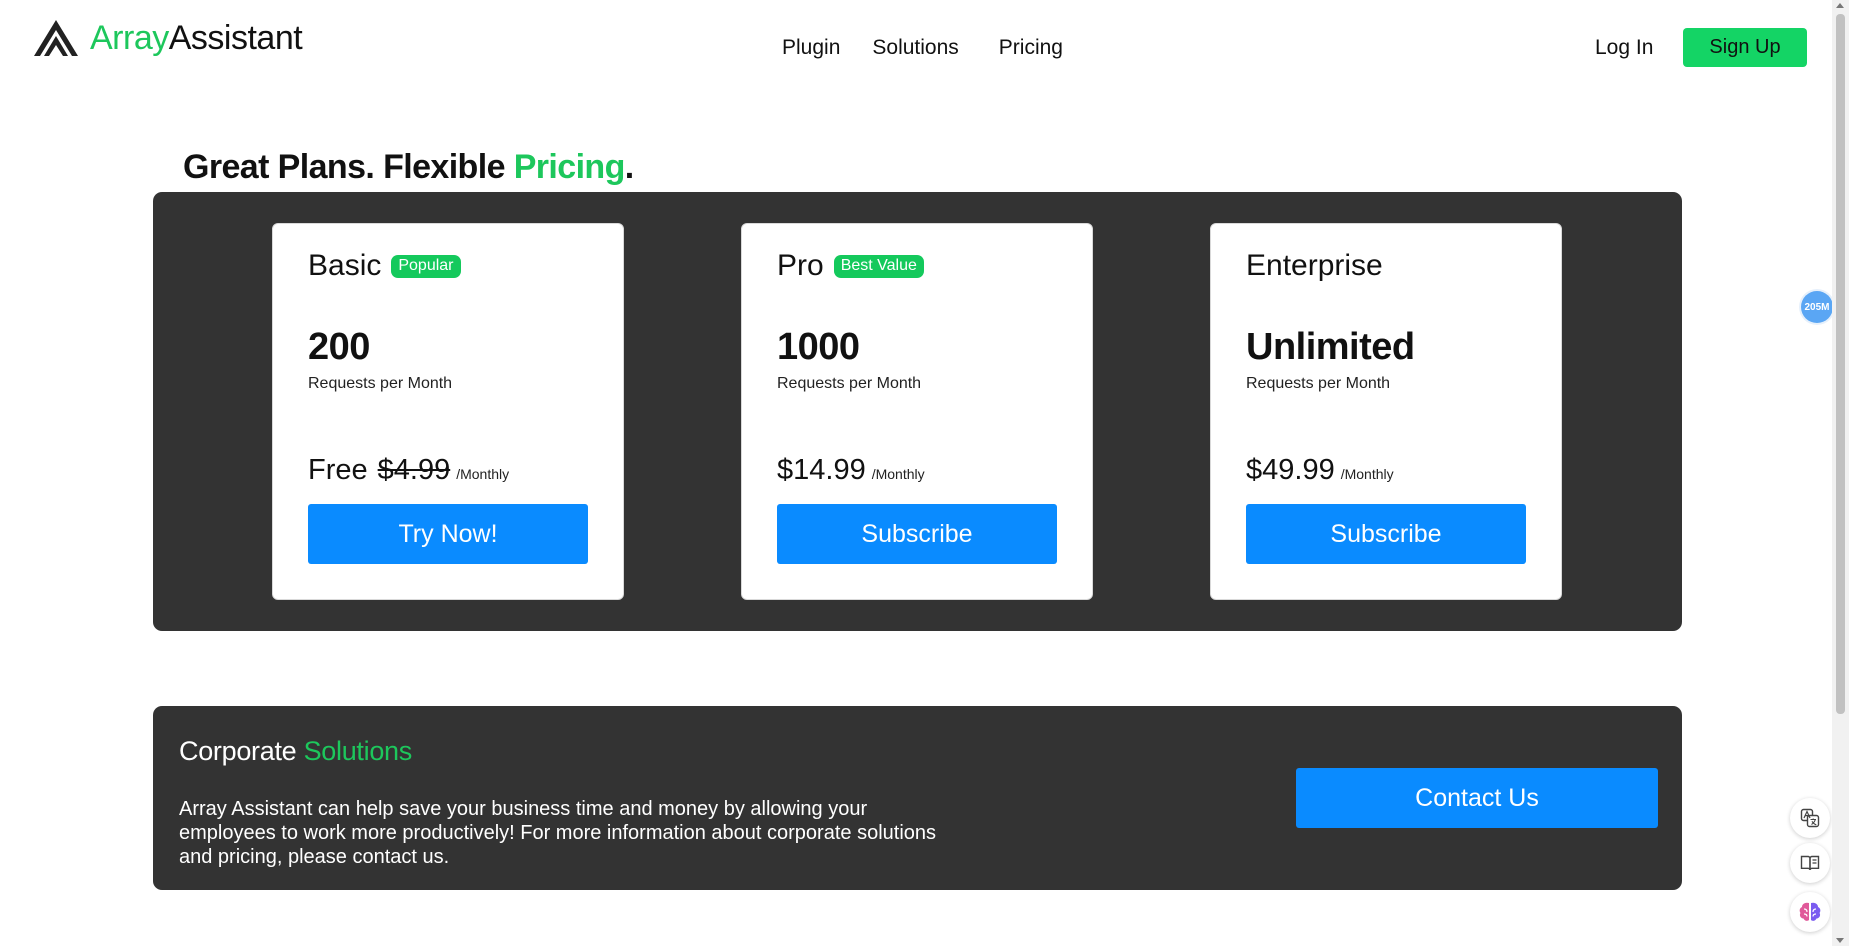 This screenshot has height=946, width=1849. I want to click on array-logo-icon, so click(56, 38).